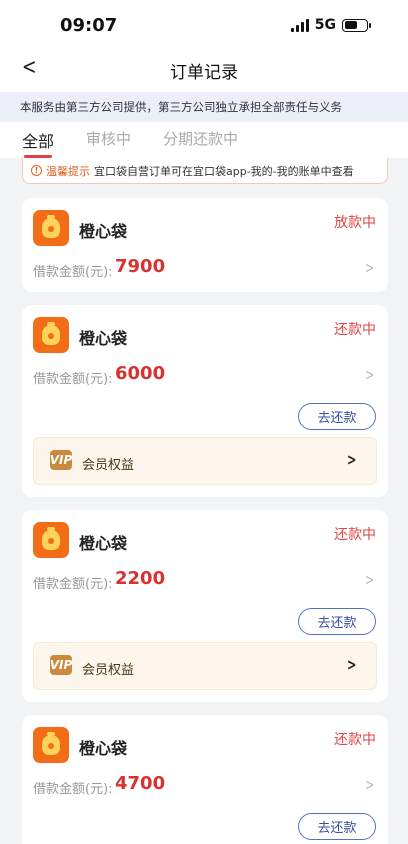  What do you see at coordinates (140, 266) in the screenshot?
I see `amount-value: 7900` at bounding box center [140, 266].